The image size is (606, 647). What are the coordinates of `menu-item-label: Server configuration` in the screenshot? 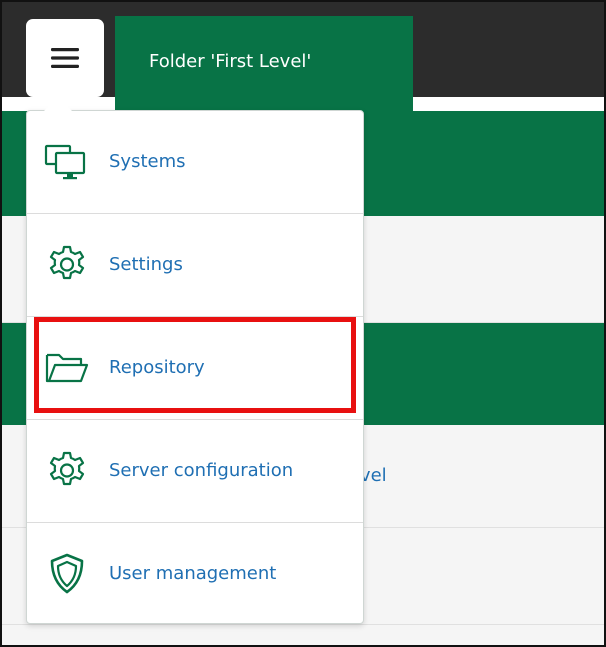 It's located at (201, 470).